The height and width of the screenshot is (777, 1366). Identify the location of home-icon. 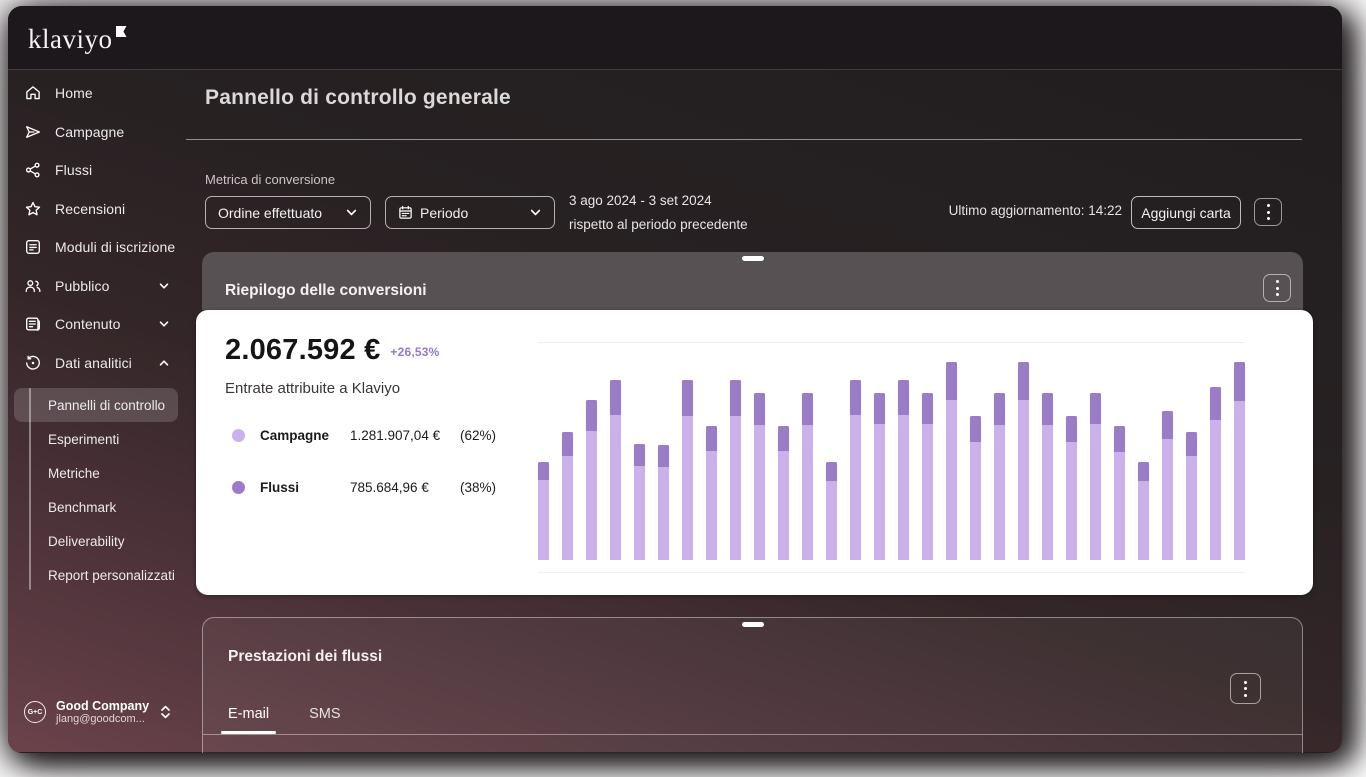
(33, 93).